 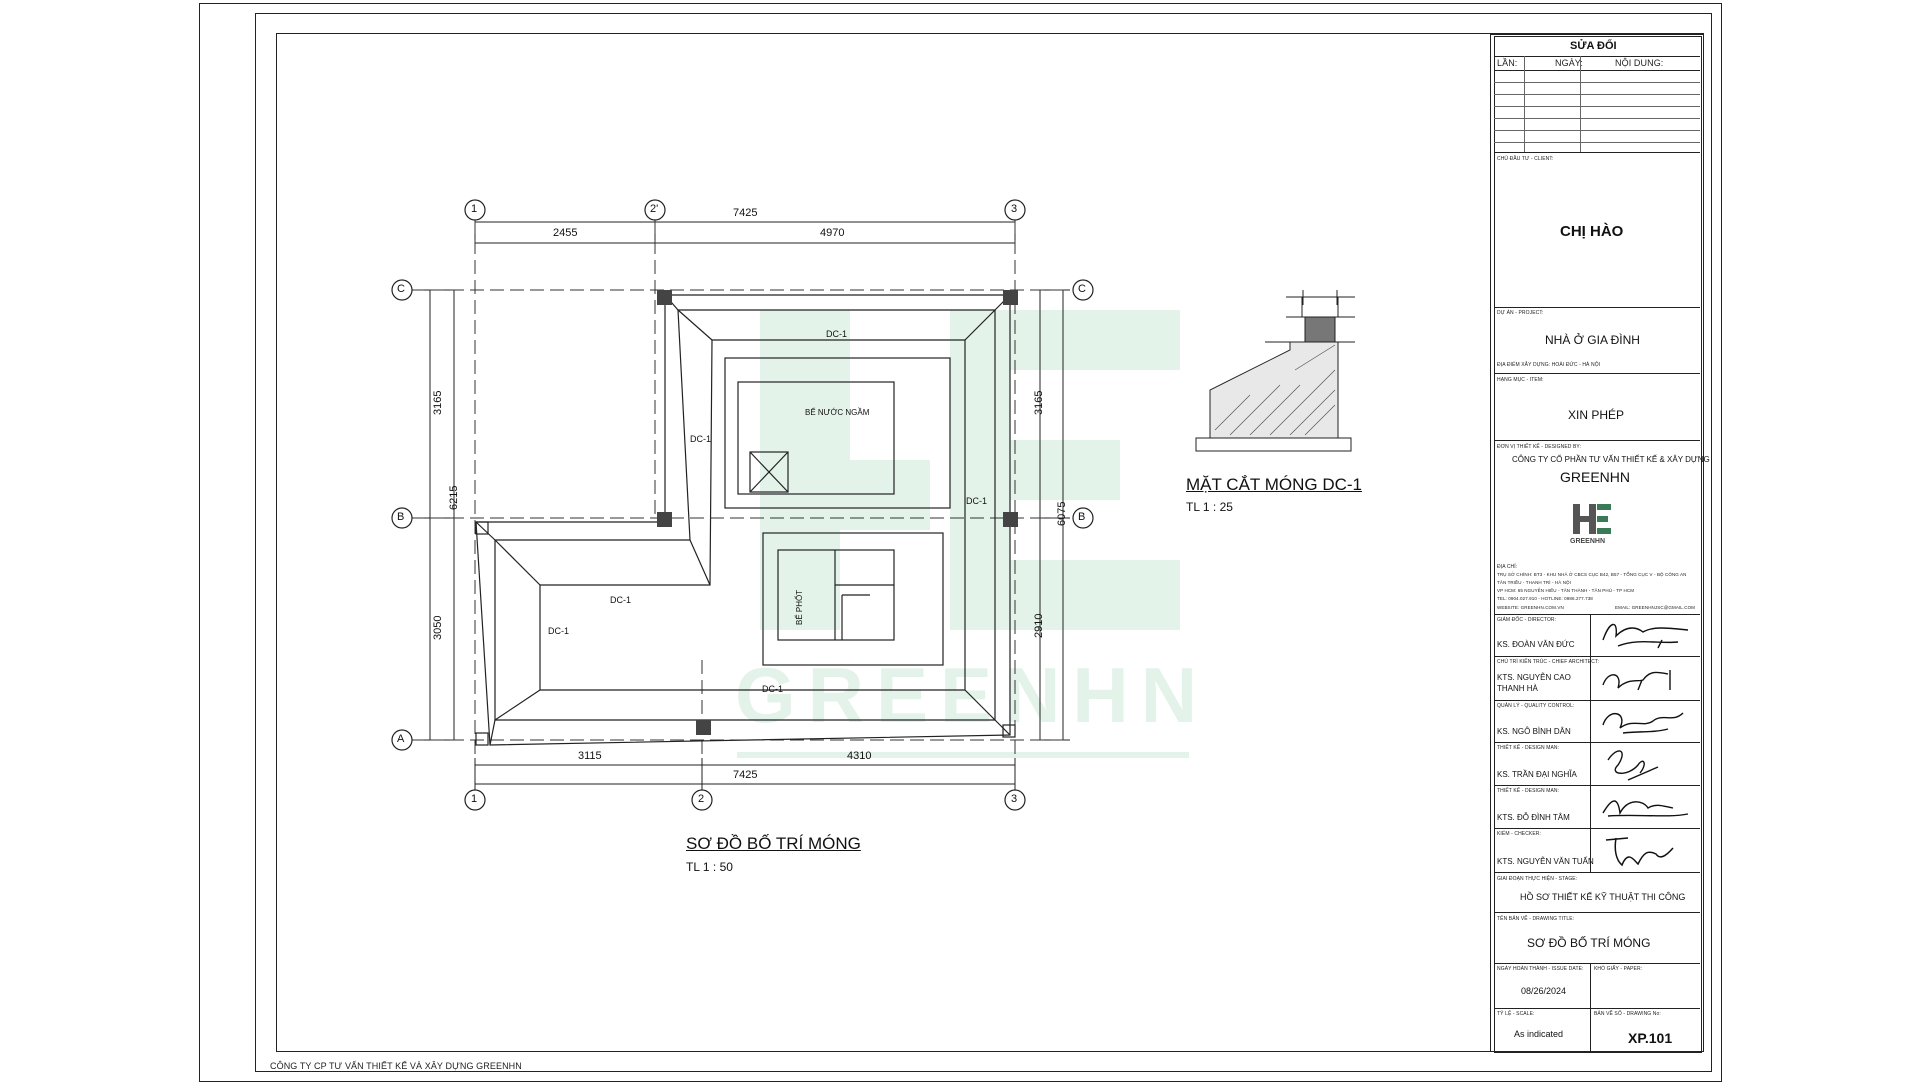 I want to click on designer-website: WEBSITE: GREENHN.COM.VN, so click(x=1530, y=607).